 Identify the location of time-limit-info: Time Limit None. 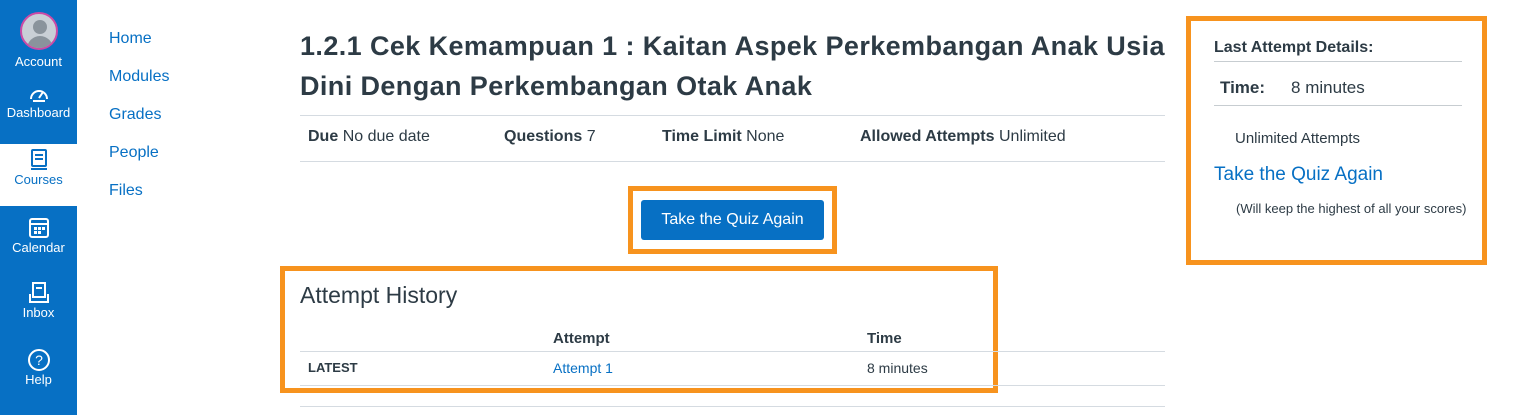
(723, 136).